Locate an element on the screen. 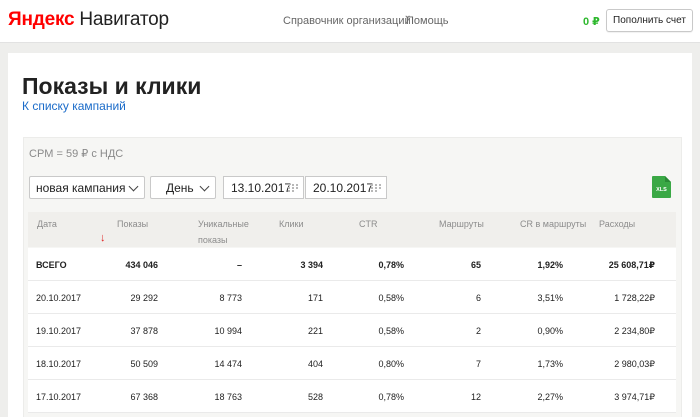 The width and height of the screenshot is (700, 417). column-header-unique-impressions: Уникальные показы is located at coordinates (223, 232).